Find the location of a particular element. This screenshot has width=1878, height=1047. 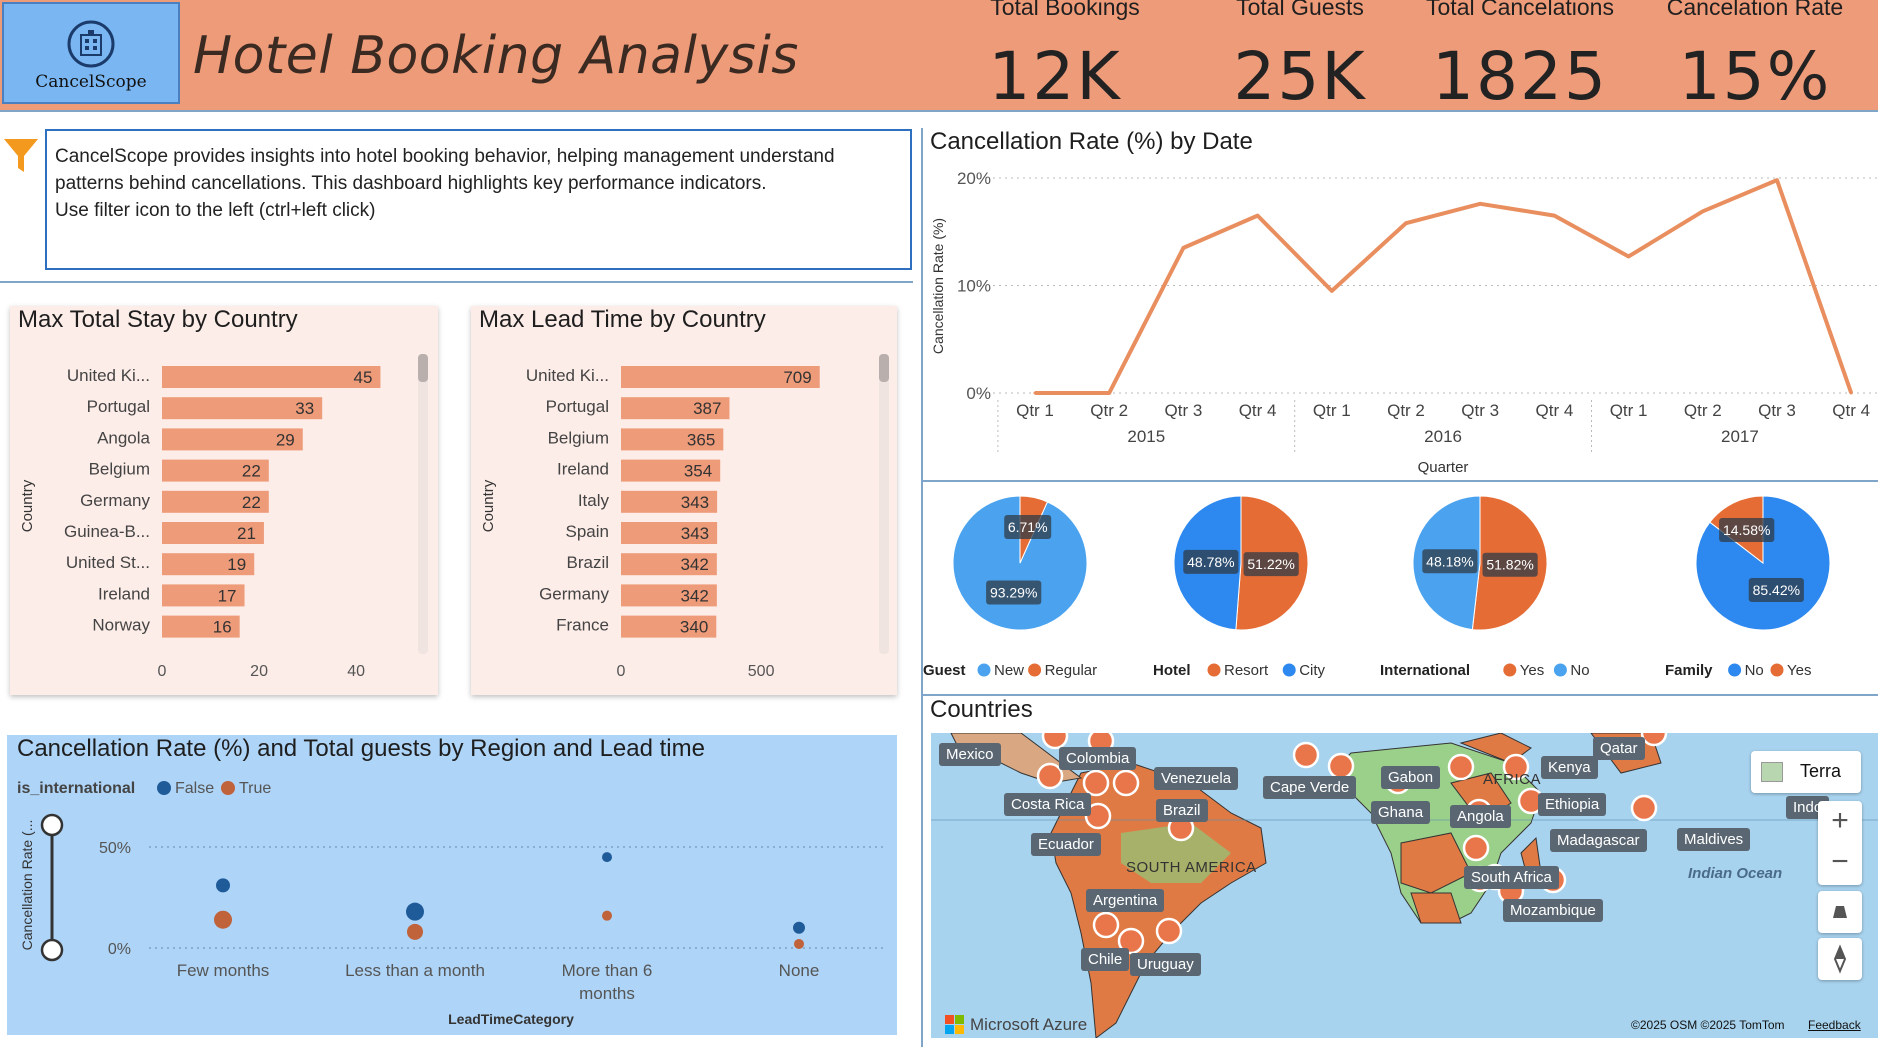

map-feedback-link: Feedback is located at coordinates (1834, 1025).